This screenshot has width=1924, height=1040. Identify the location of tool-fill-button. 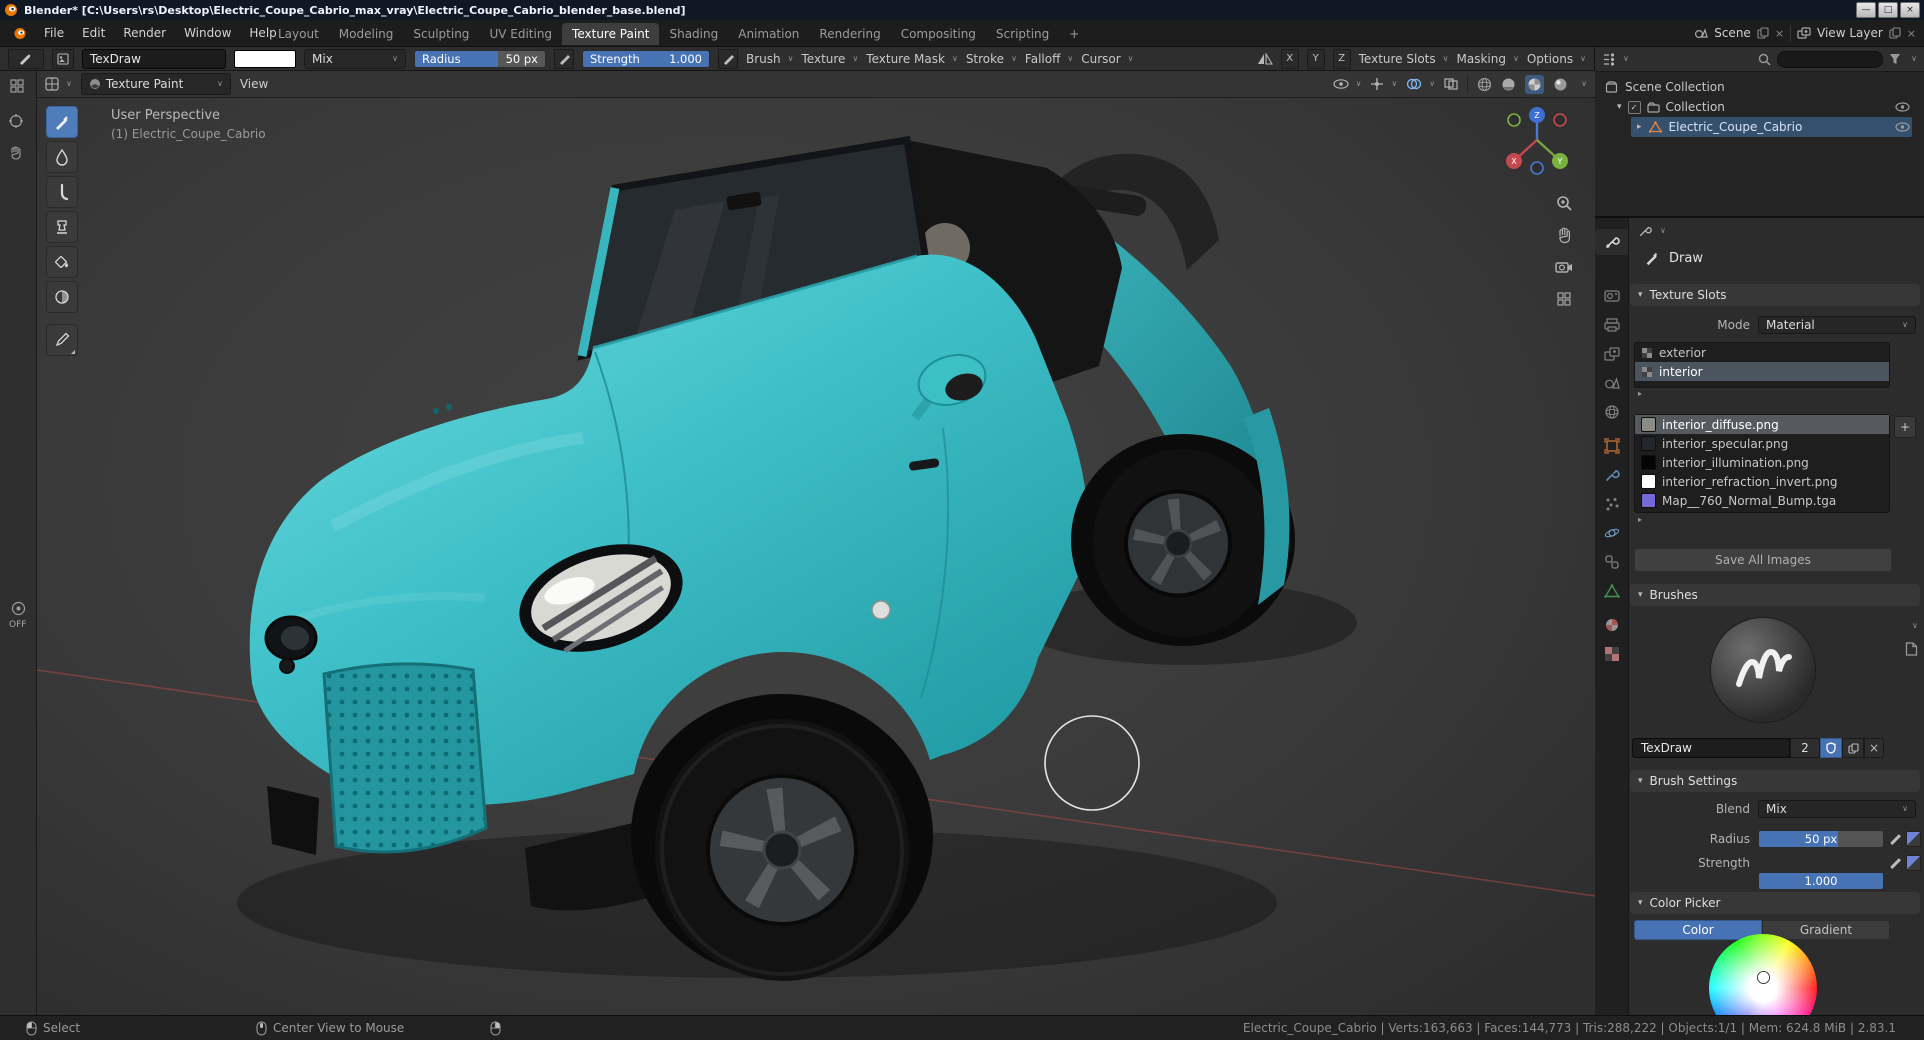
(62, 262).